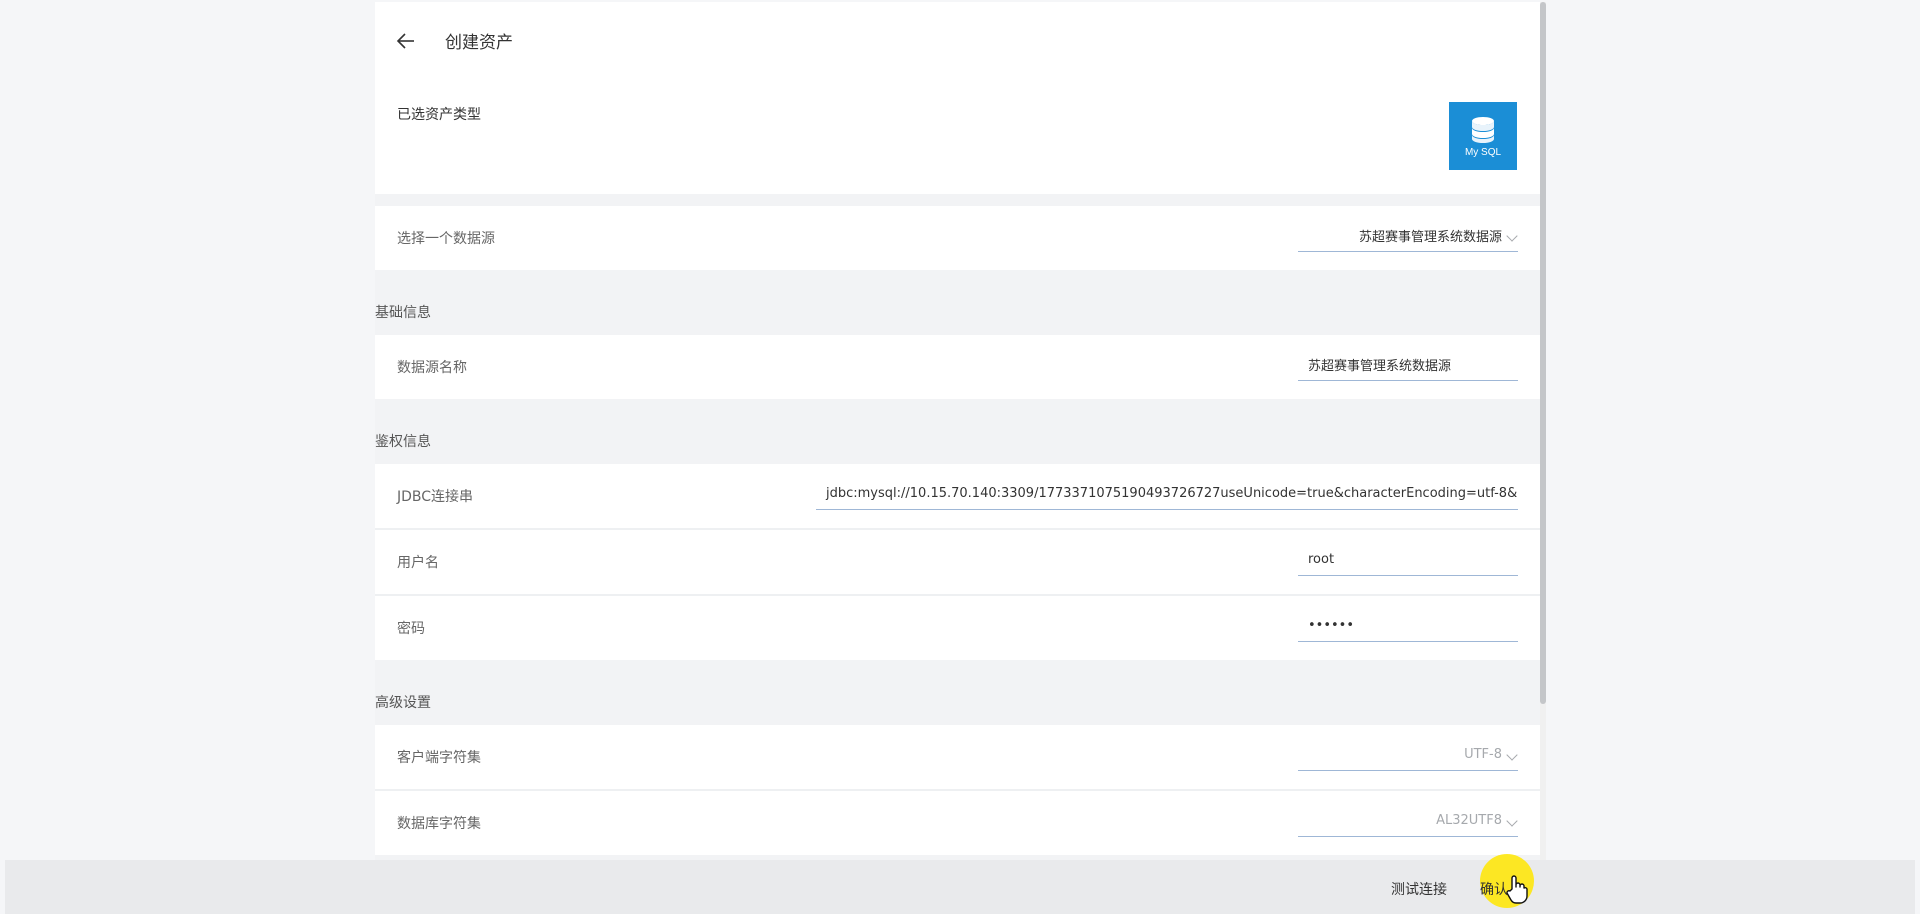 The width and height of the screenshot is (1920, 914). Describe the element at coordinates (1483, 754) in the screenshot. I see `client-charset-value: UTF-8` at that location.